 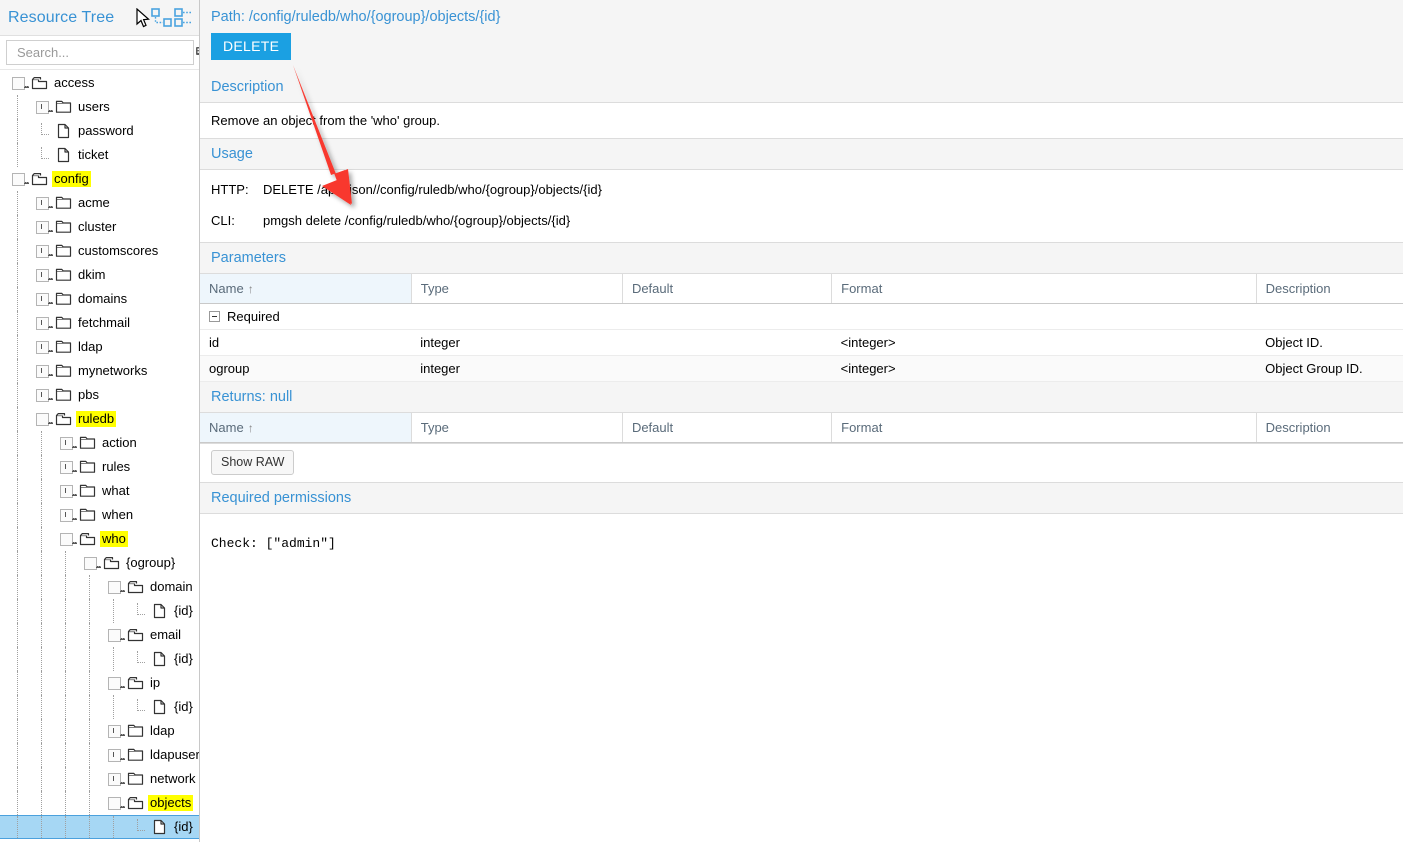 I want to click on param-col-type: Type, so click(x=517, y=289).